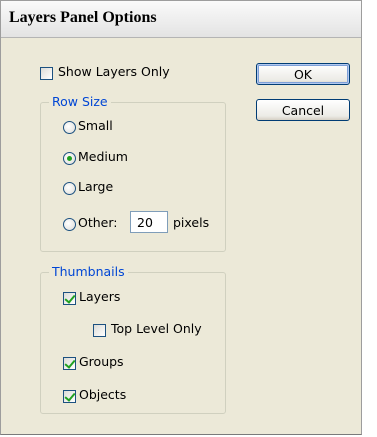 This screenshot has height=437, width=377. Describe the element at coordinates (303, 74) in the screenshot. I see `ok-button: OK` at that location.